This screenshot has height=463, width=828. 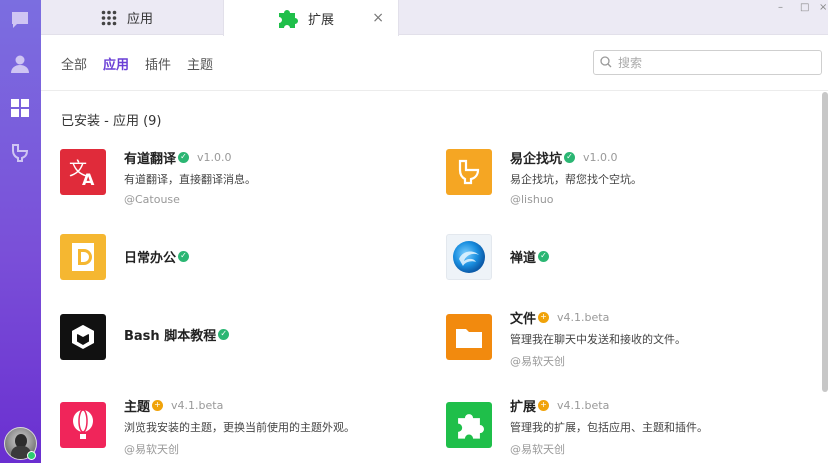 What do you see at coordinates (109, 18) in the screenshot?
I see `grid-icon` at bounding box center [109, 18].